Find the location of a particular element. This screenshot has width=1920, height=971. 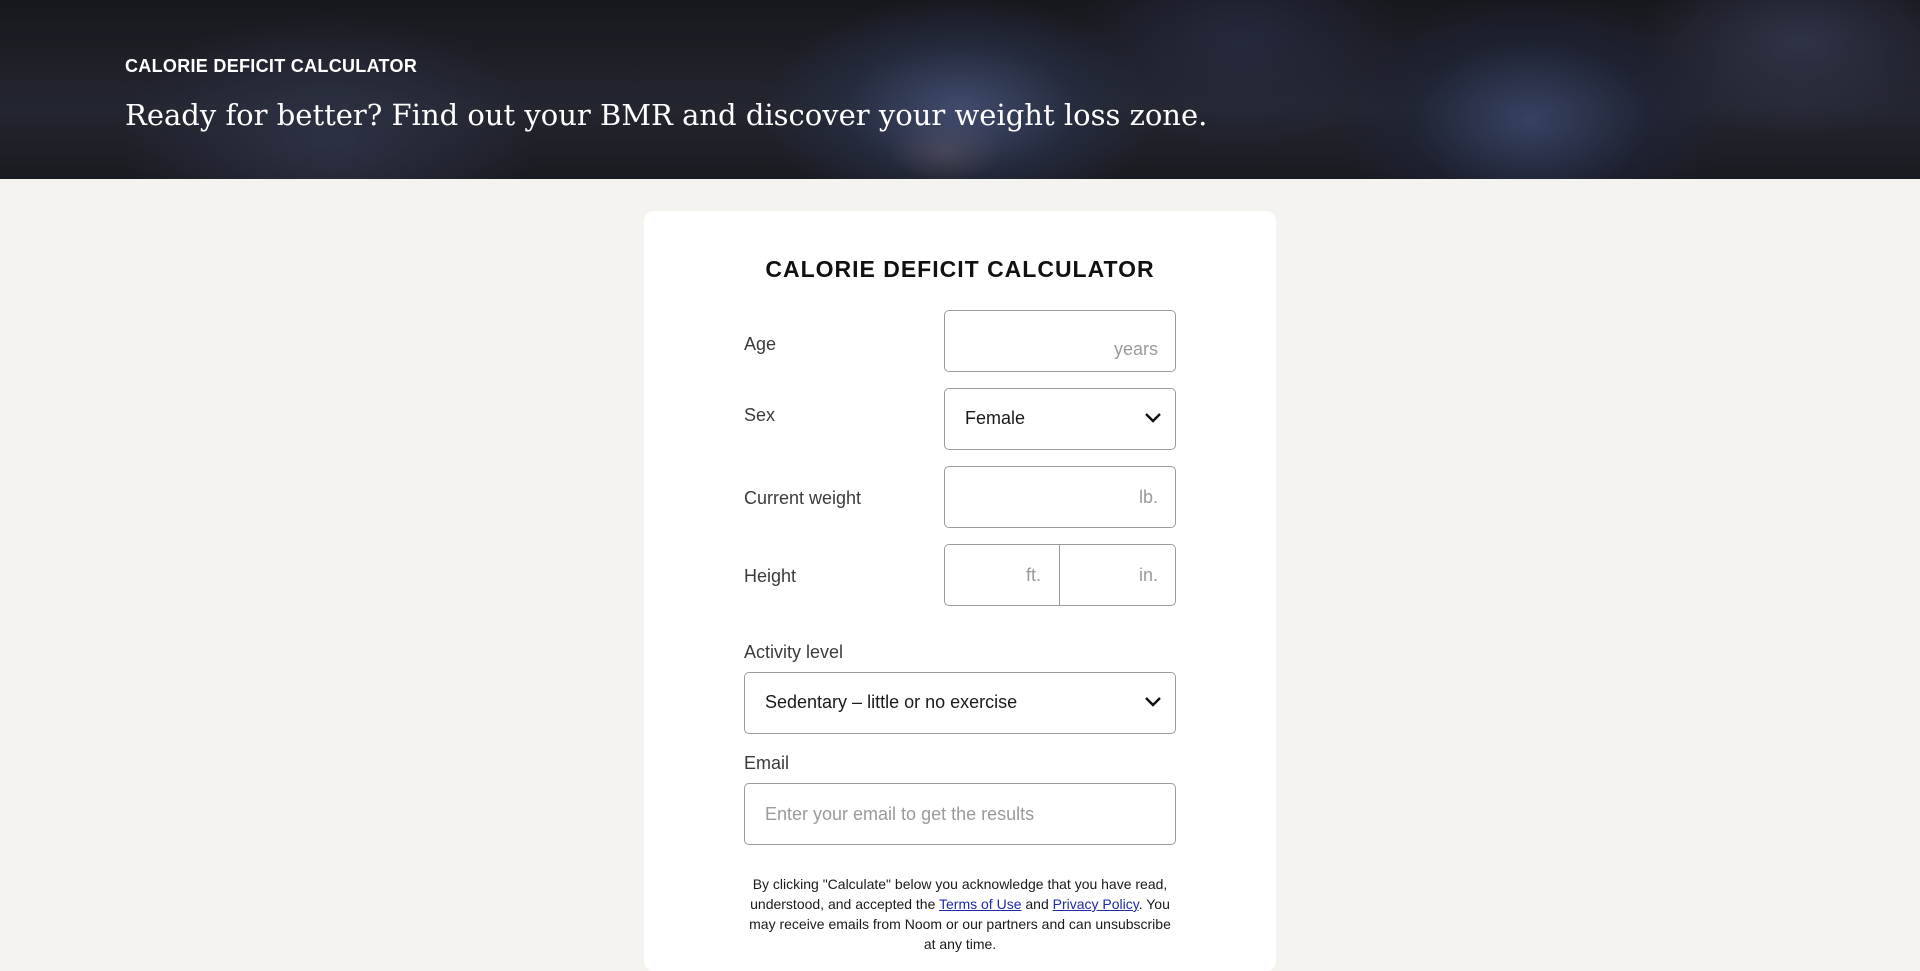

calculator-title: CALORIE DEFICIT CALCULATOR is located at coordinates (960, 269).